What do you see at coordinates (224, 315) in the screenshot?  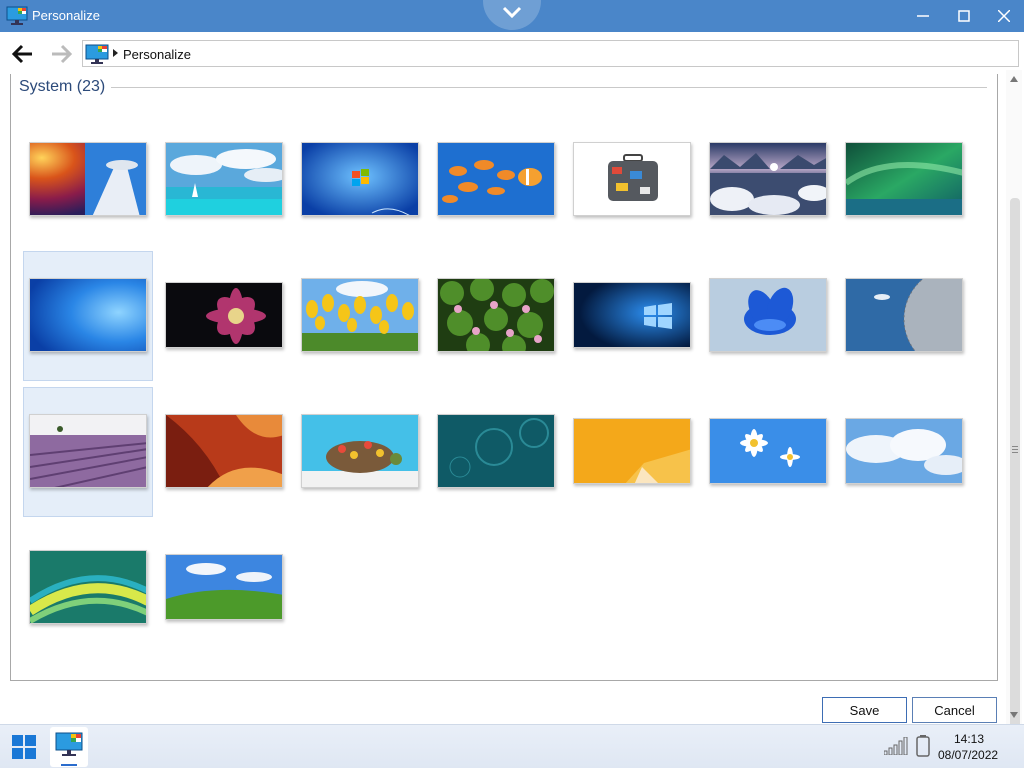 I see `purple-dahlia-wallpaper` at bounding box center [224, 315].